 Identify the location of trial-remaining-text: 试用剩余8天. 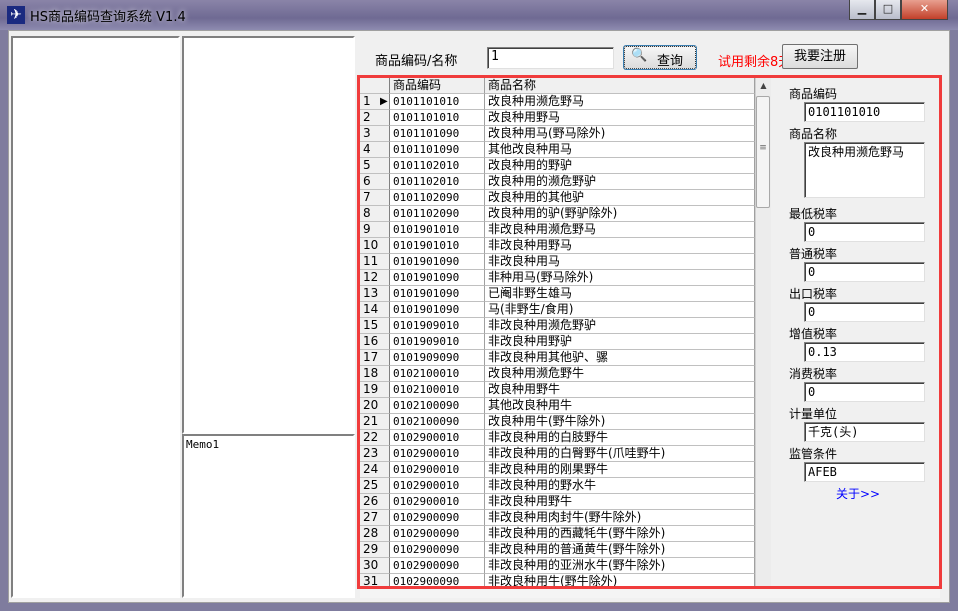
(750, 62).